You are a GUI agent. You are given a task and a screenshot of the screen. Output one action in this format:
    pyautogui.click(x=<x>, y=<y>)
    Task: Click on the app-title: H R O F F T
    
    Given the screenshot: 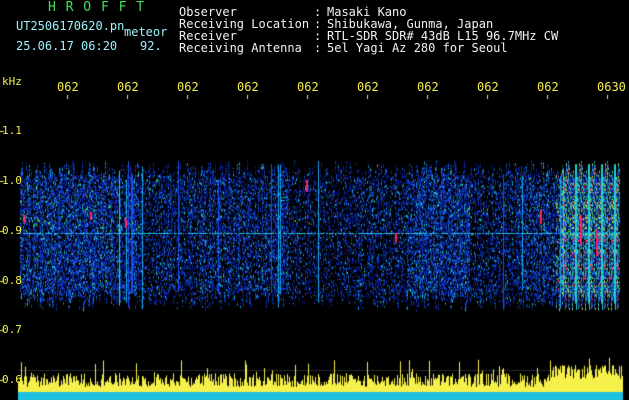 What is the action you would take?
    pyautogui.click(x=97, y=7)
    